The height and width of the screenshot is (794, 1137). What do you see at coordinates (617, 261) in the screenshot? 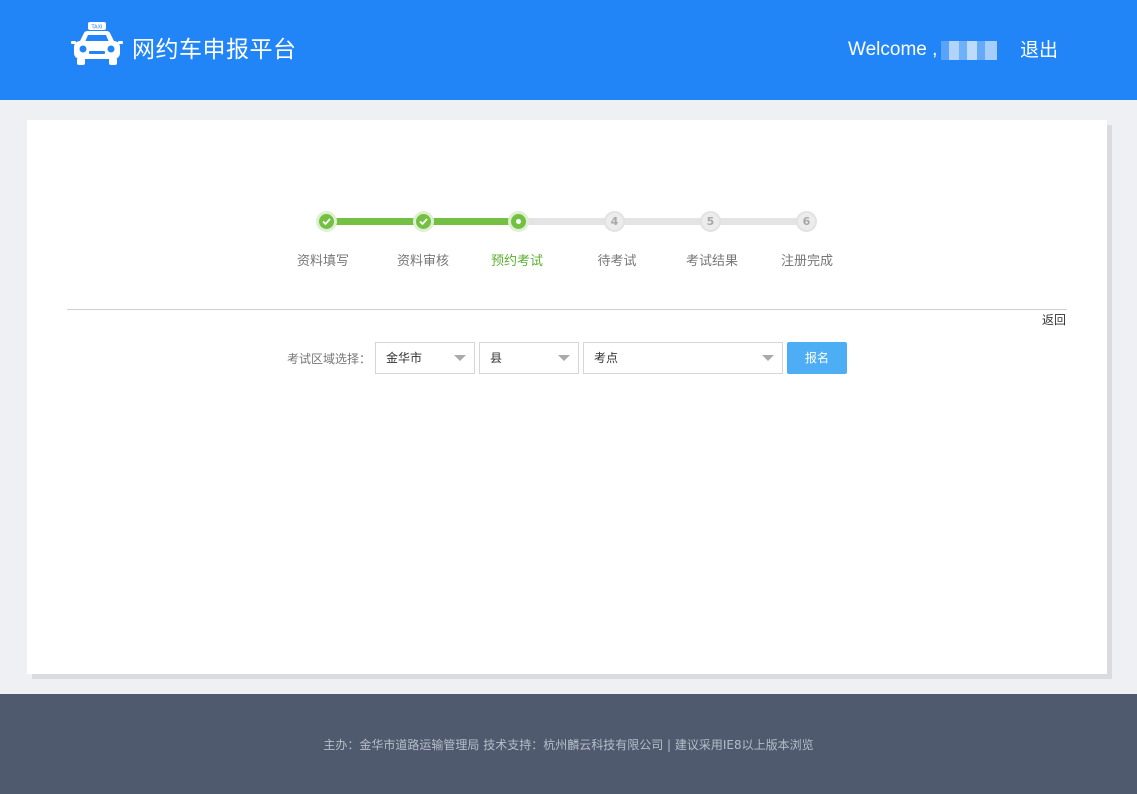
I see `step-4-label: 待考试` at bounding box center [617, 261].